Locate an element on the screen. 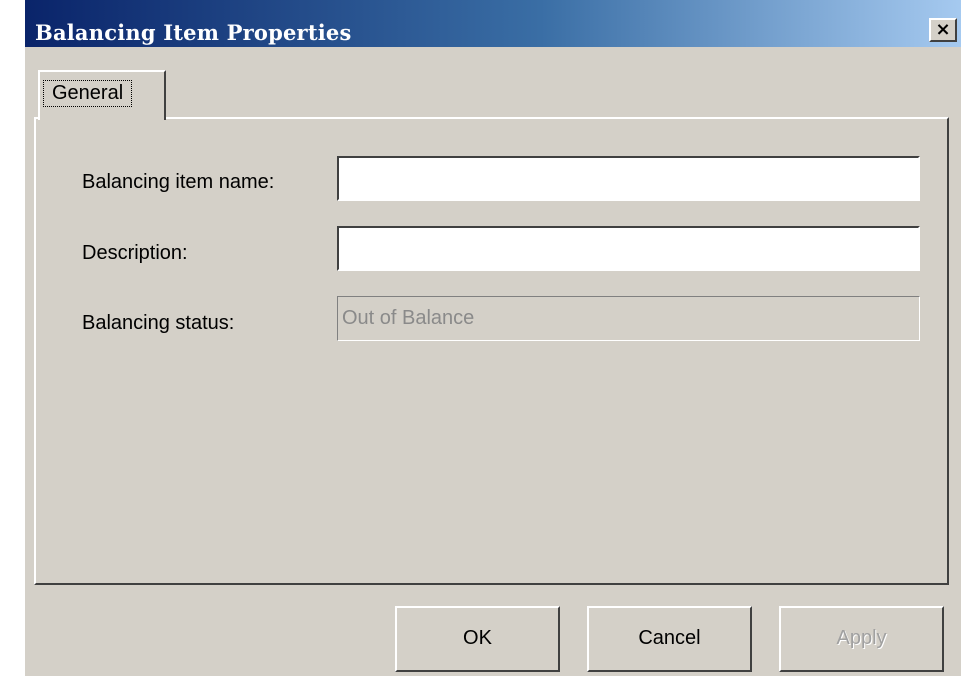 Image resolution: width=961 pixels, height=676 pixels. description-label: Description: is located at coordinates (135, 253).